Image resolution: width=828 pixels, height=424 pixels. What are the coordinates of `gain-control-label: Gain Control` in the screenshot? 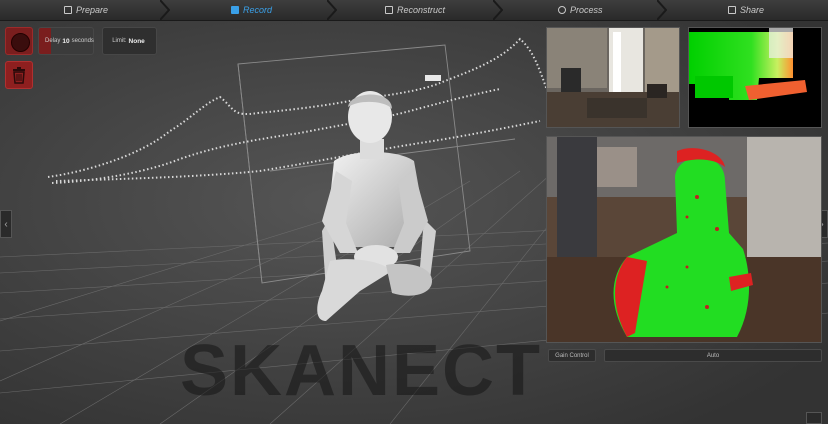 It's located at (572, 355).